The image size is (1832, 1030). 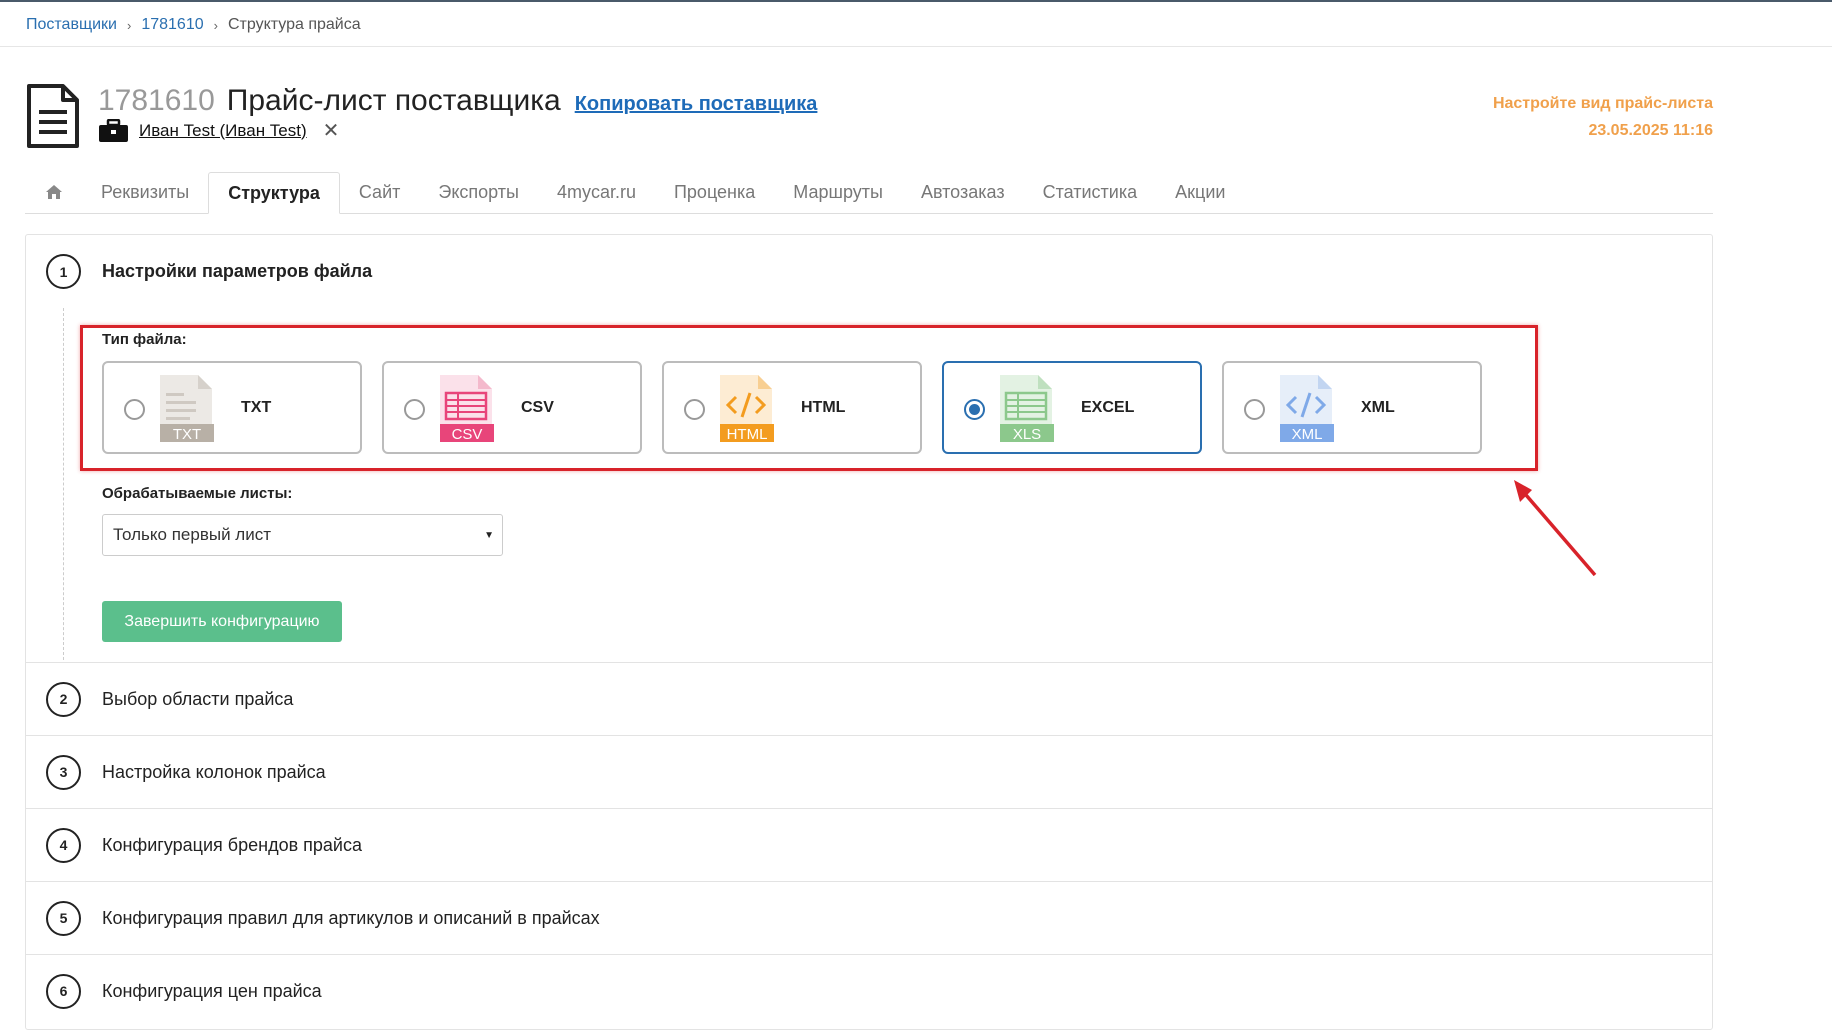 What do you see at coordinates (380, 192) in the screenshot?
I see `tab-site: Сайт` at bounding box center [380, 192].